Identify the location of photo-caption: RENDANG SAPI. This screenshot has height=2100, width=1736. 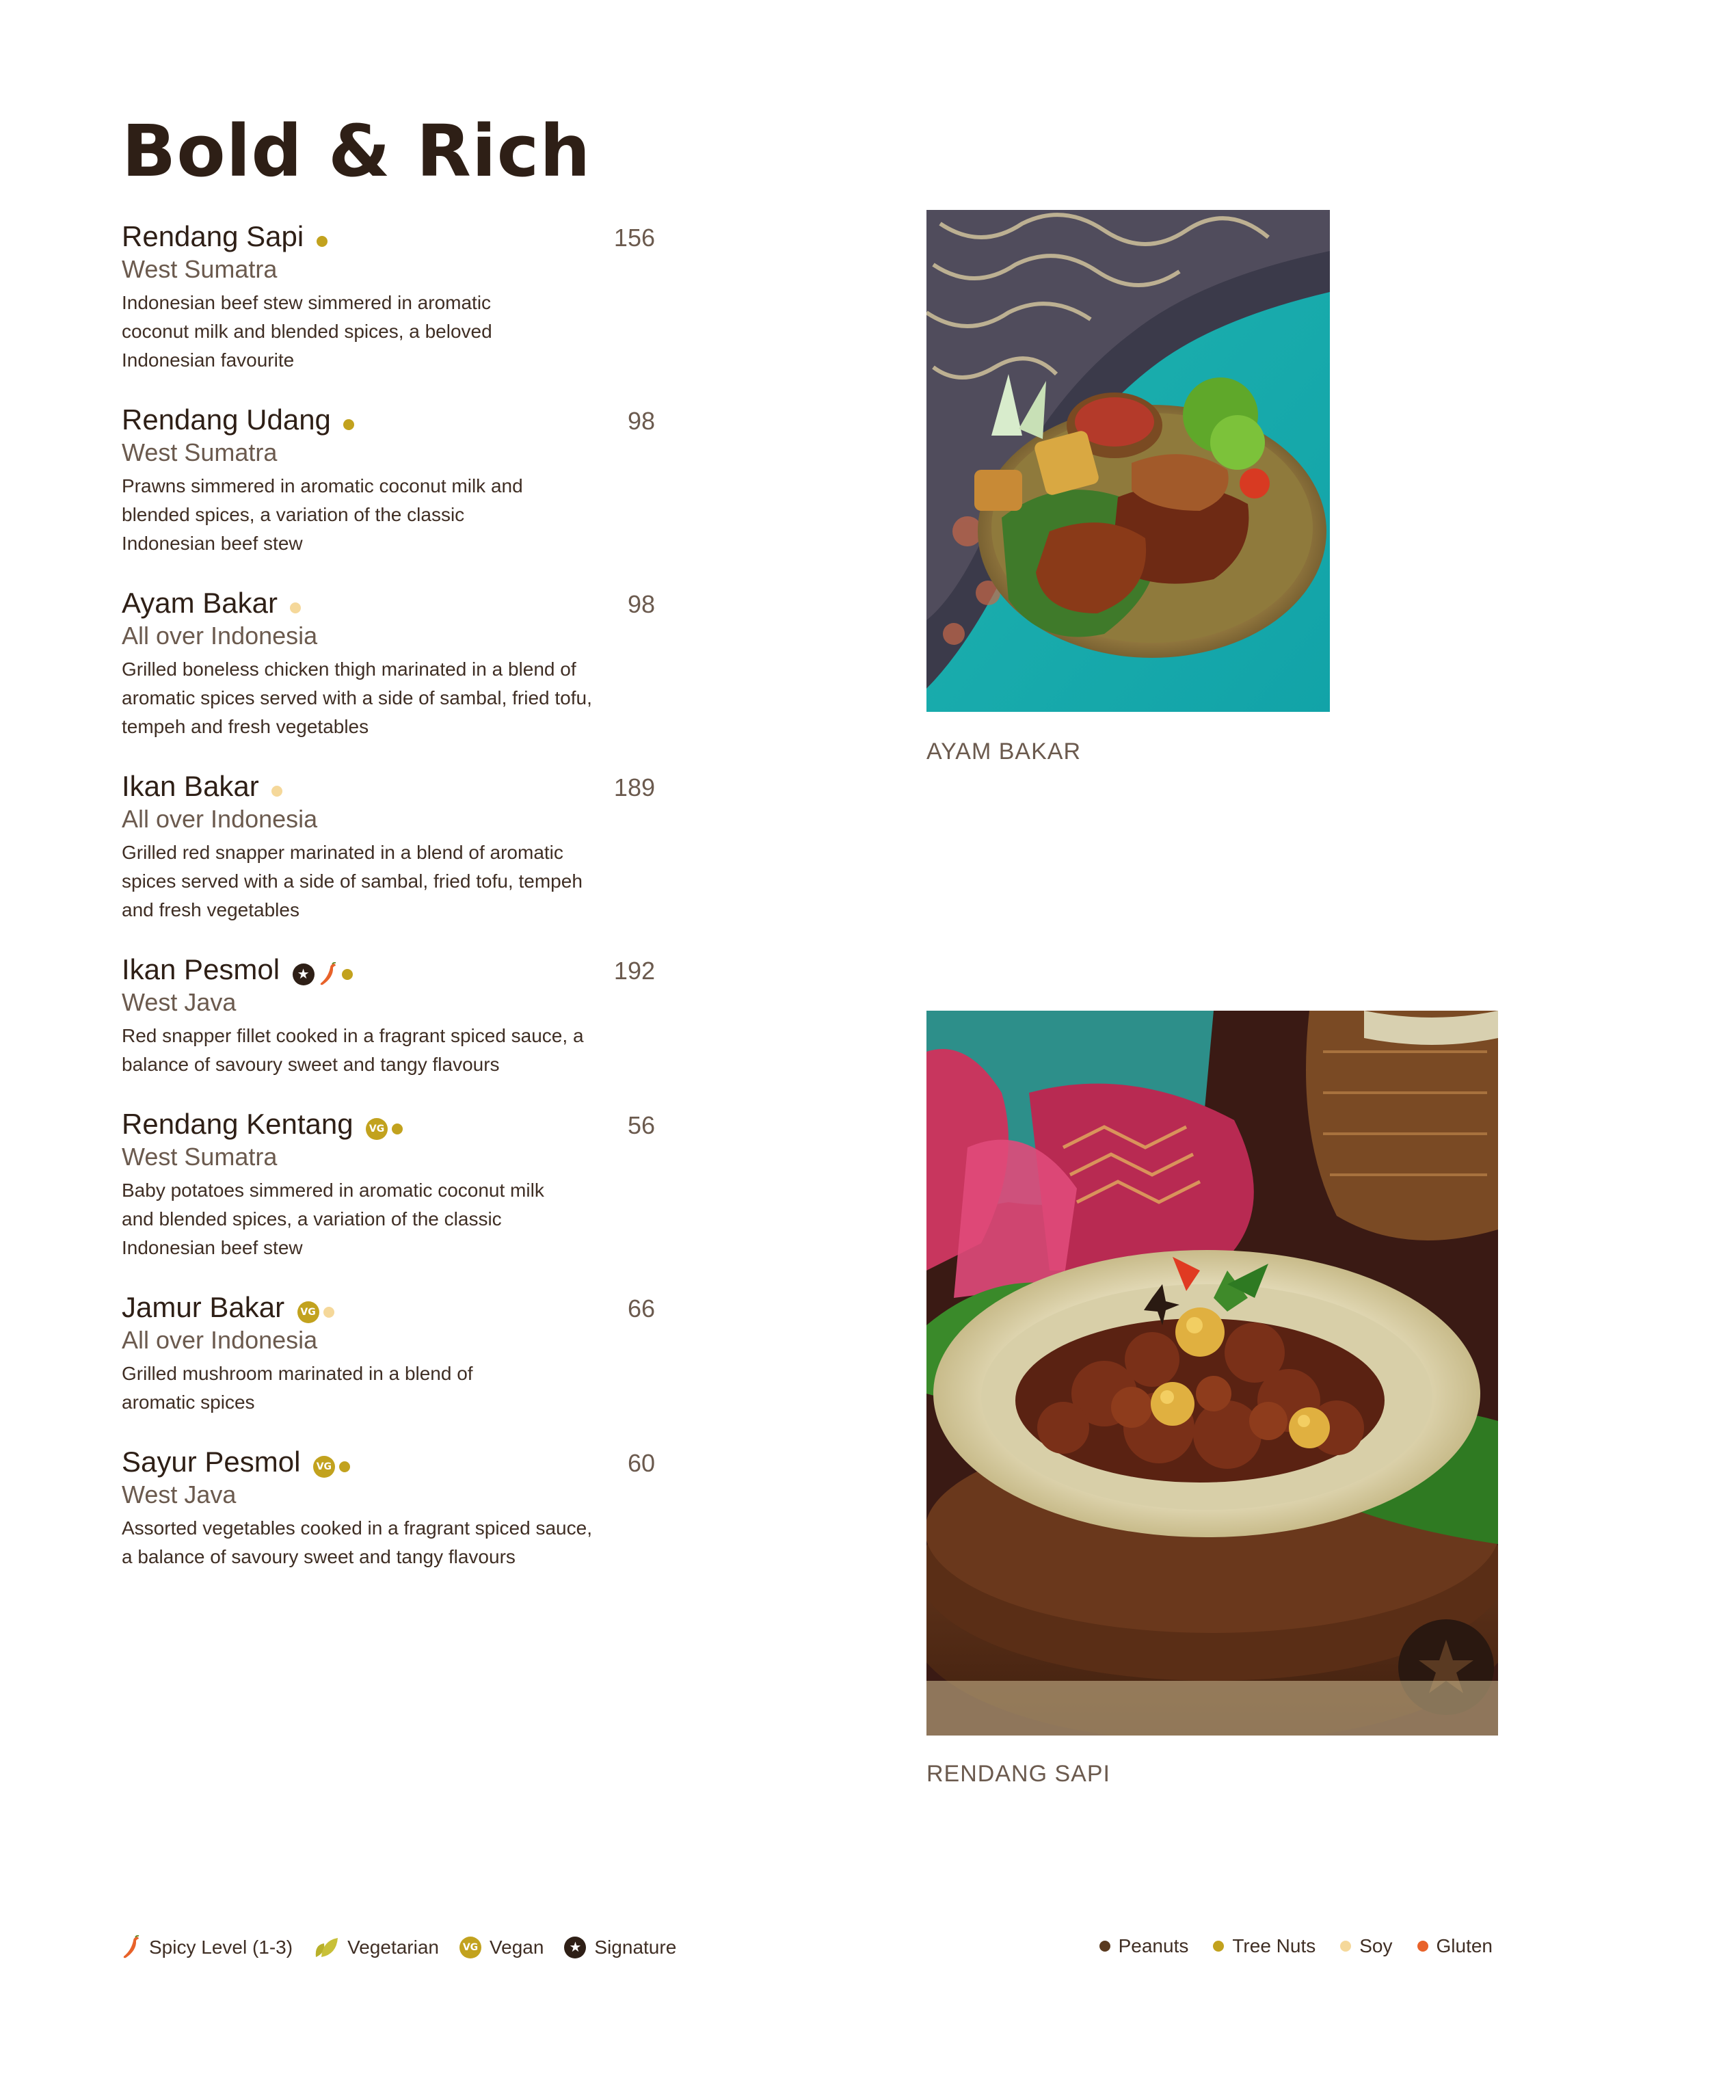
(1018, 1774).